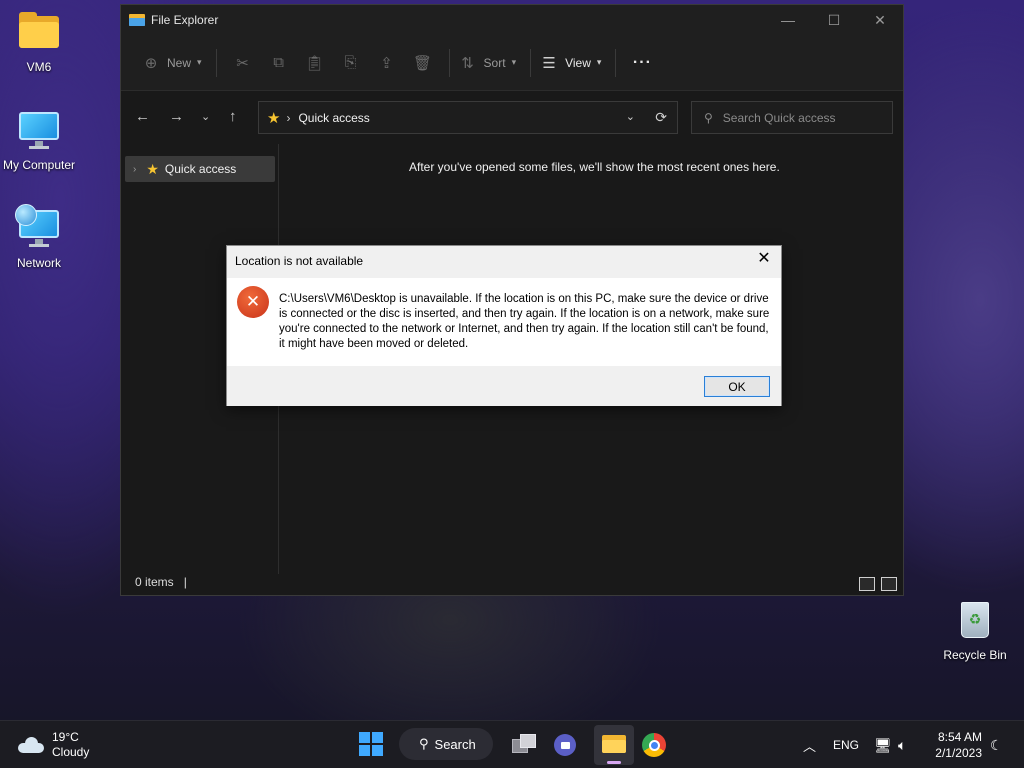 The height and width of the screenshot is (768, 1024). Describe the element at coordinates (524, 745) in the screenshot. I see `task-view-button` at that location.